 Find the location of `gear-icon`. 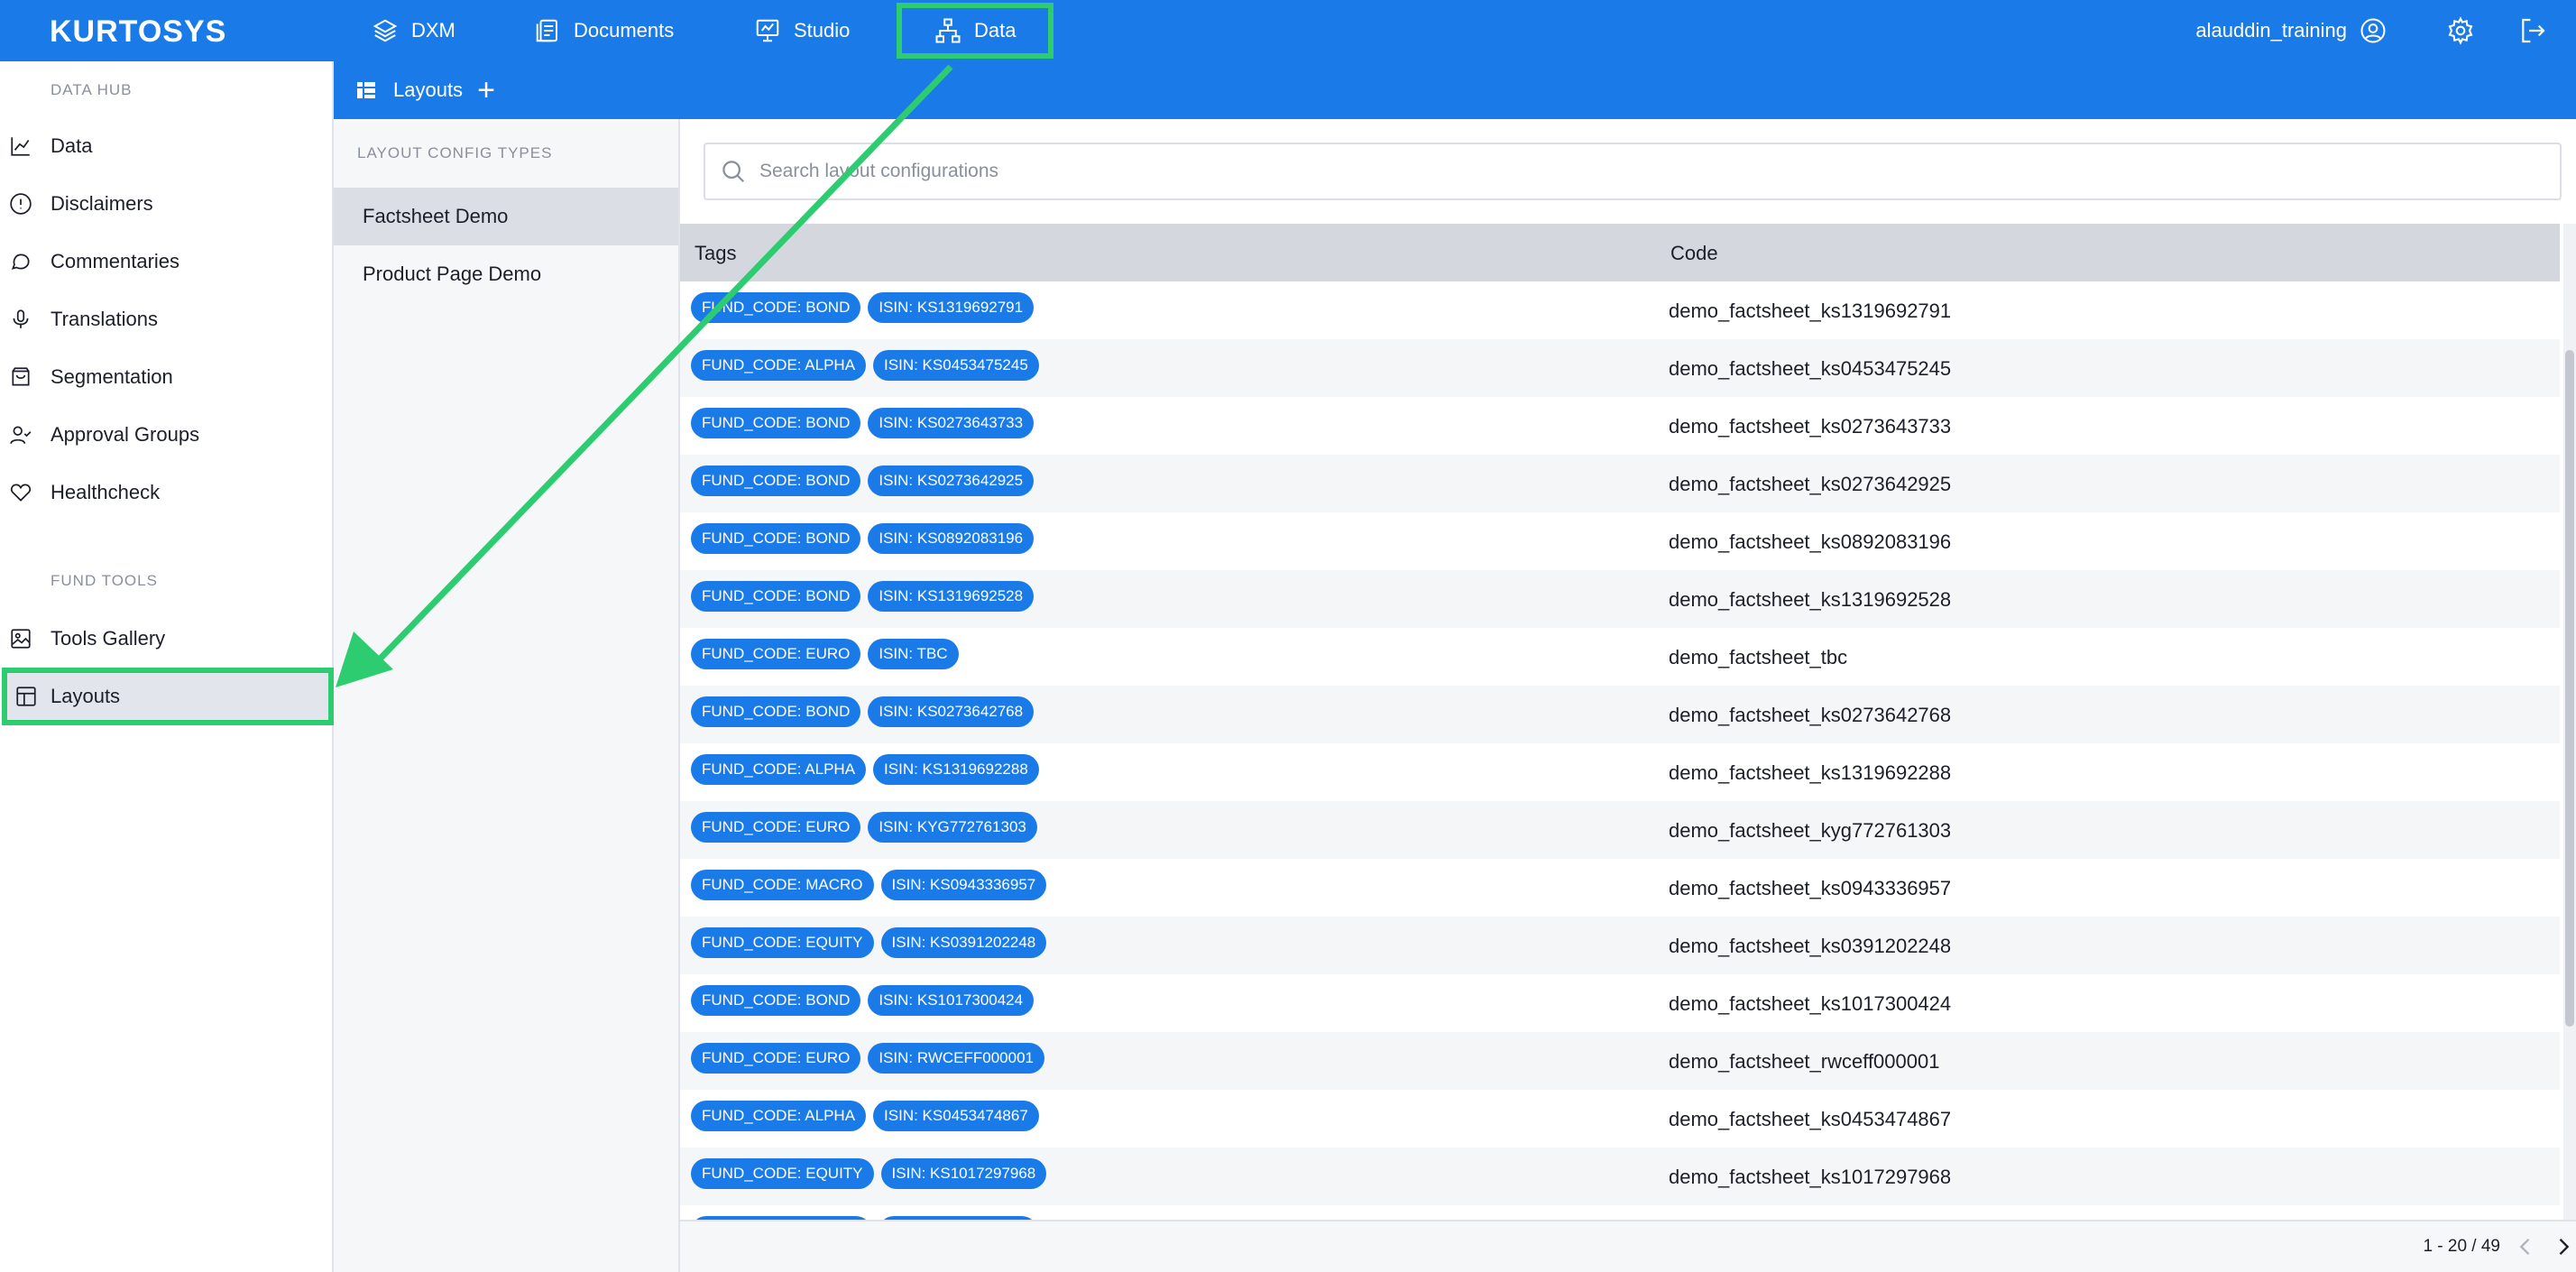

gear-icon is located at coordinates (2460, 30).